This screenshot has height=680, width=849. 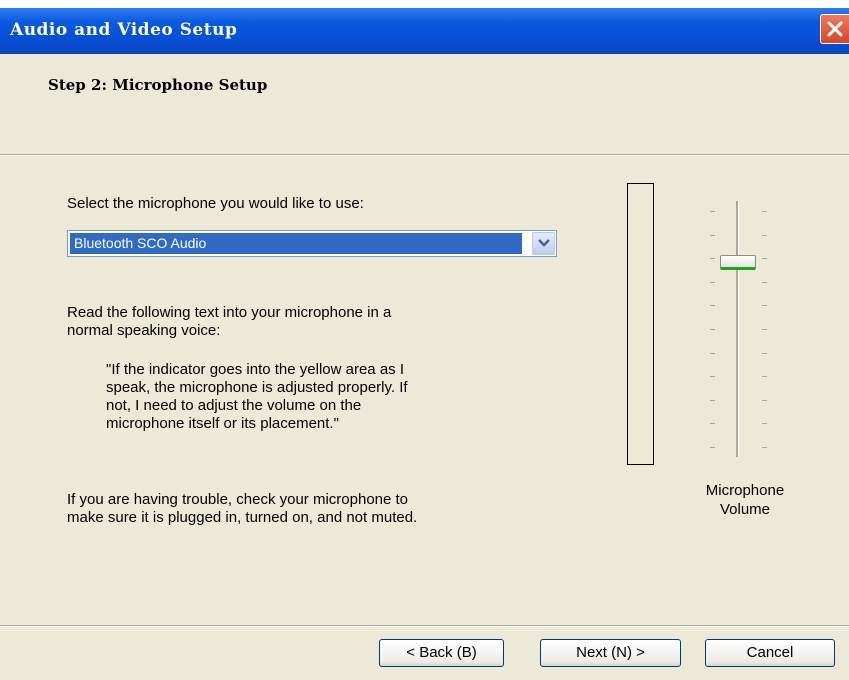 I want to click on microphone-select: Bluetooth SCO Audio, so click(x=312, y=243).